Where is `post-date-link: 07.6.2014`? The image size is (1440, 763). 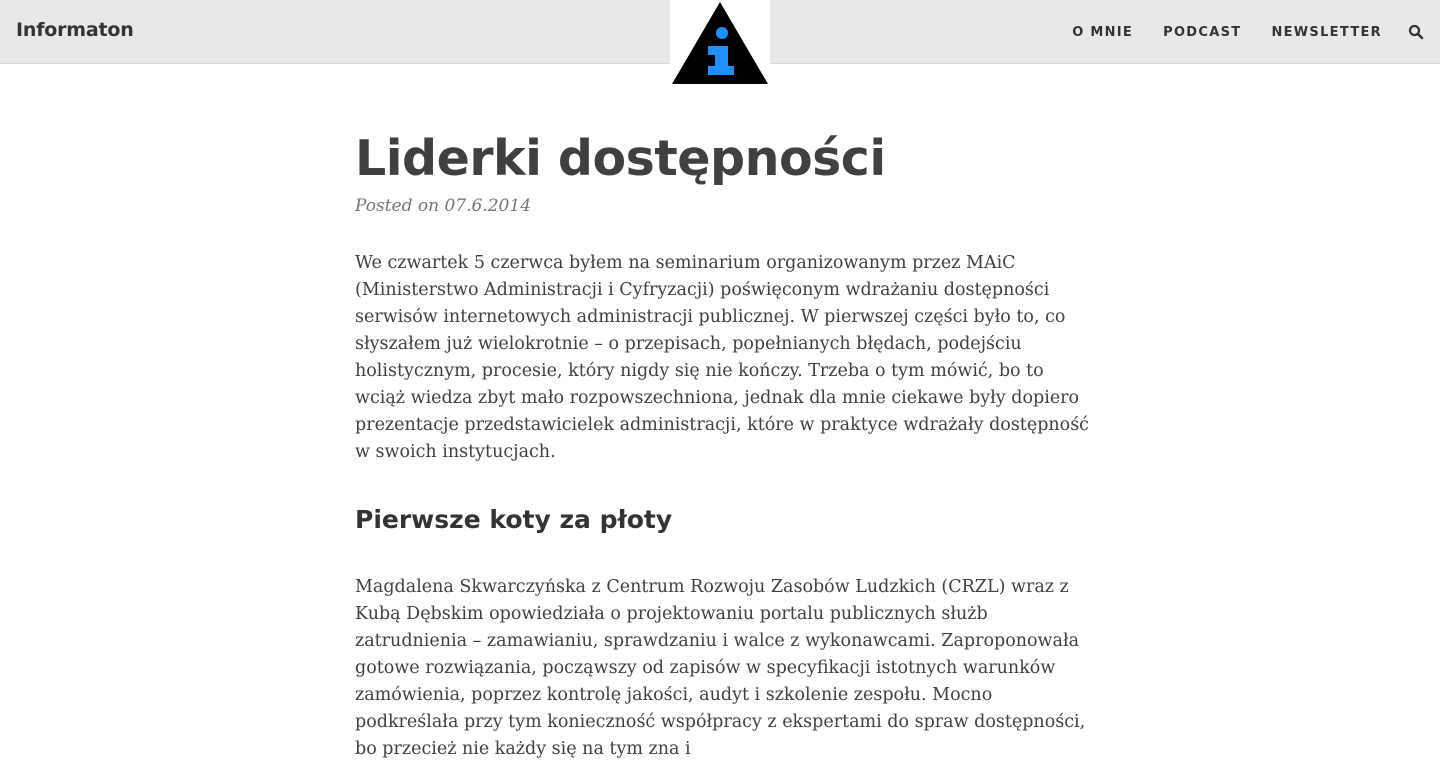 post-date-link: 07.6.2014 is located at coordinates (487, 206).